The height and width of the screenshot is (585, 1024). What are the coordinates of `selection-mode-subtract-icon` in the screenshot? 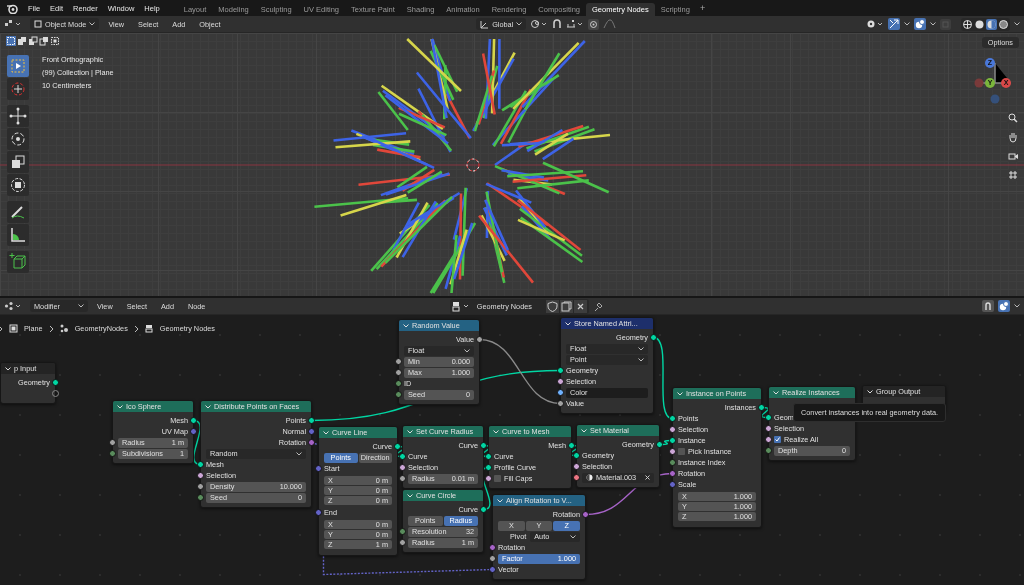 It's located at (33, 41).